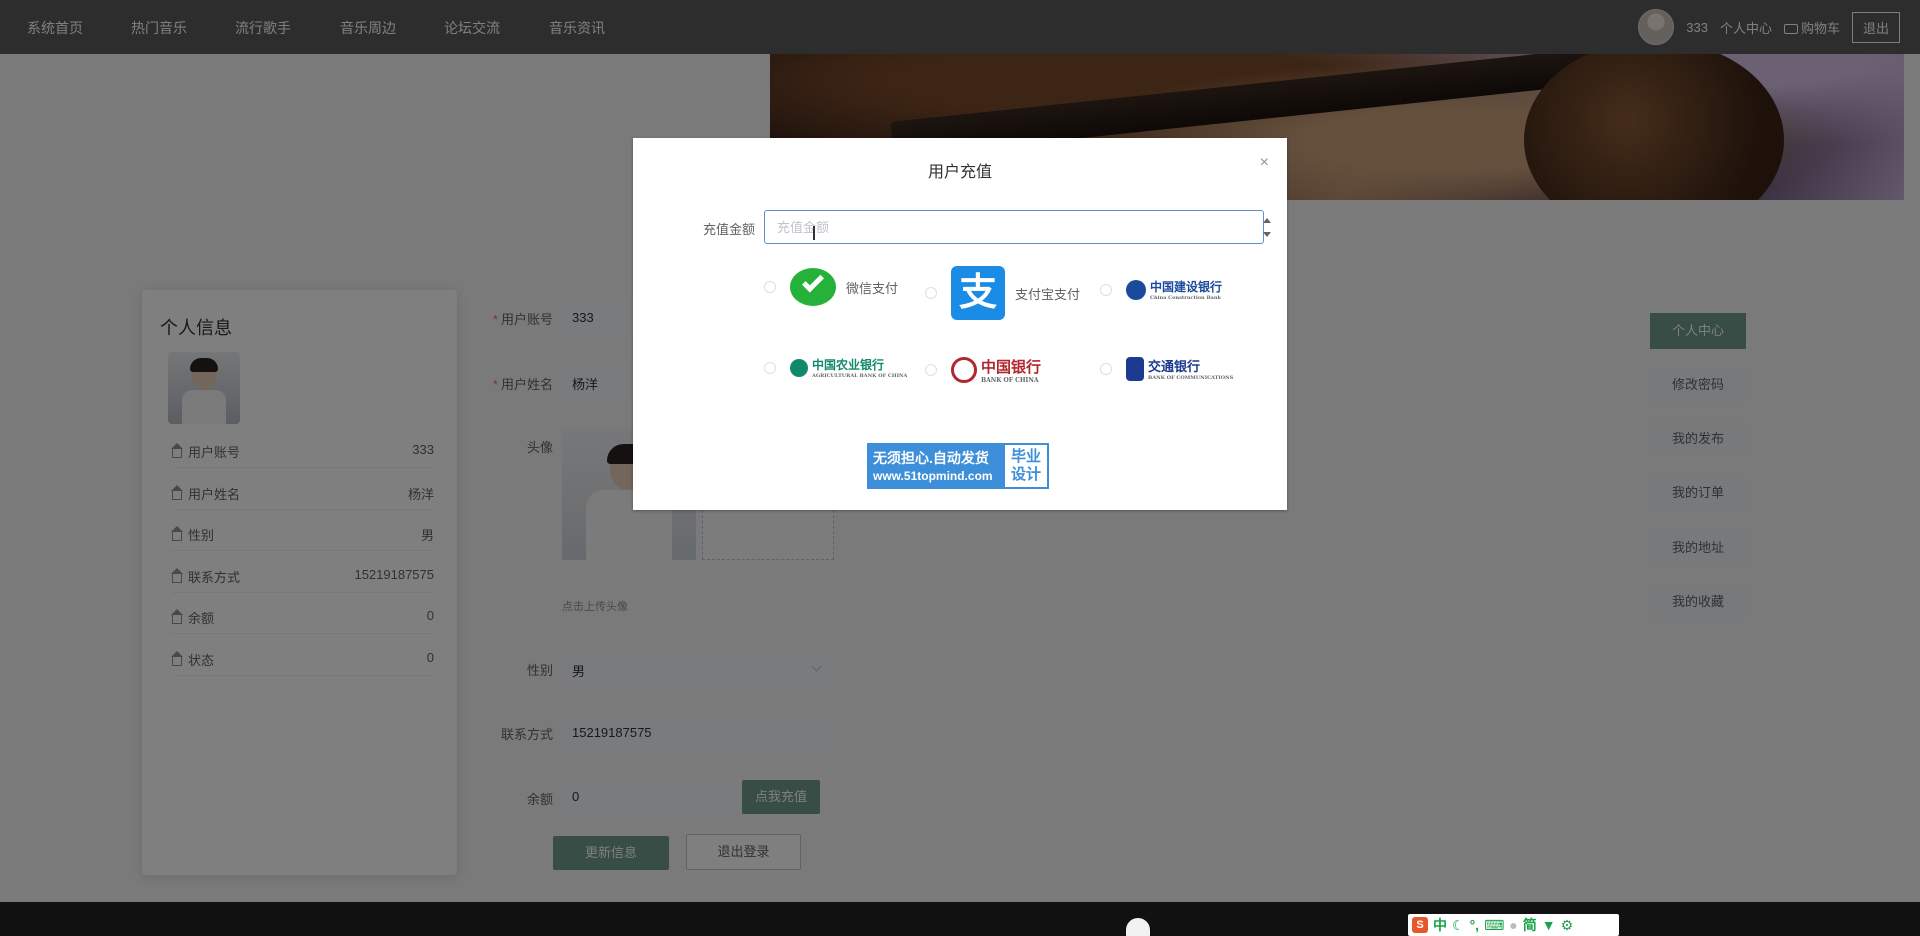  What do you see at coordinates (770, 367) in the screenshot?
I see `radio-abc` at bounding box center [770, 367].